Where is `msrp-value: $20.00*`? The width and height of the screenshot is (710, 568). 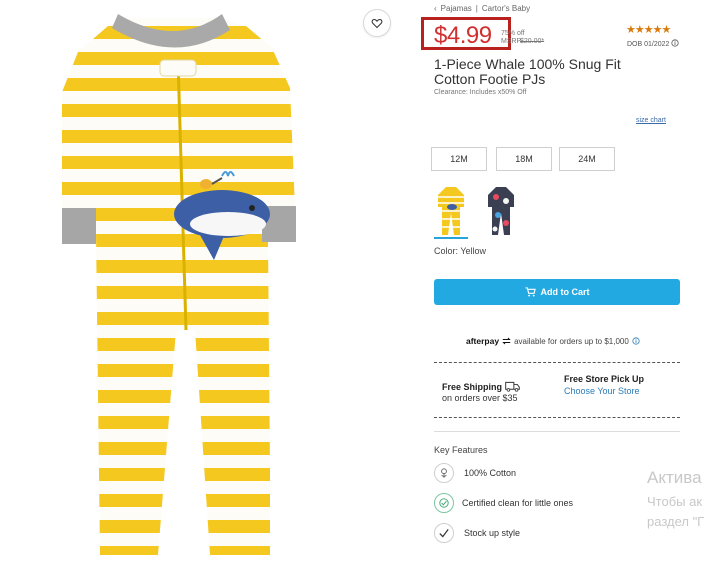 msrp-value: $20.00* is located at coordinates (532, 41).